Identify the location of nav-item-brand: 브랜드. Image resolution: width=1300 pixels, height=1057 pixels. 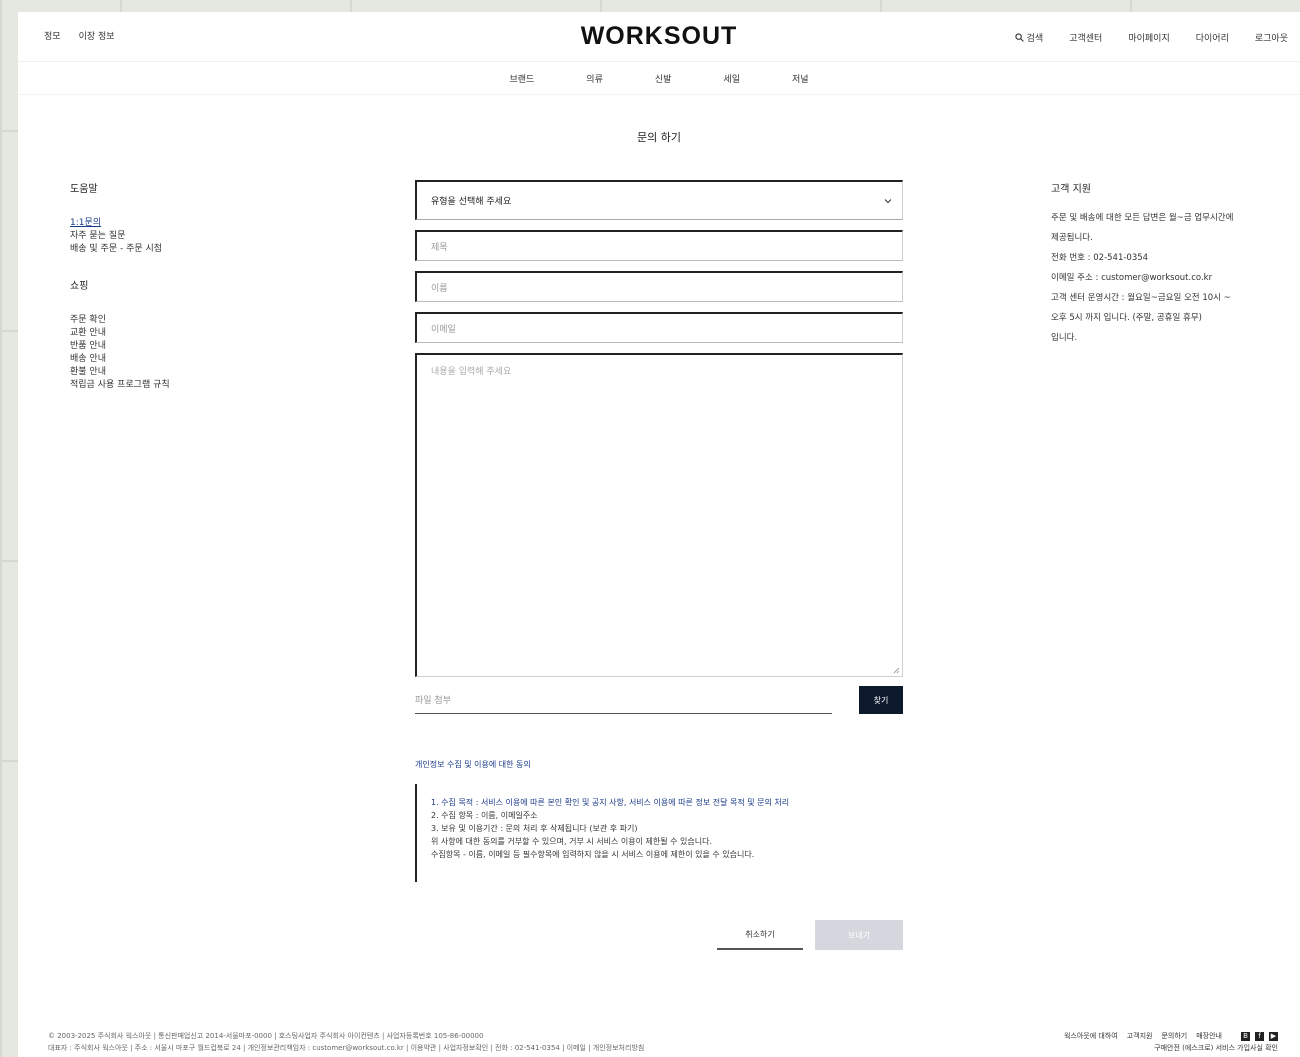
(521, 78).